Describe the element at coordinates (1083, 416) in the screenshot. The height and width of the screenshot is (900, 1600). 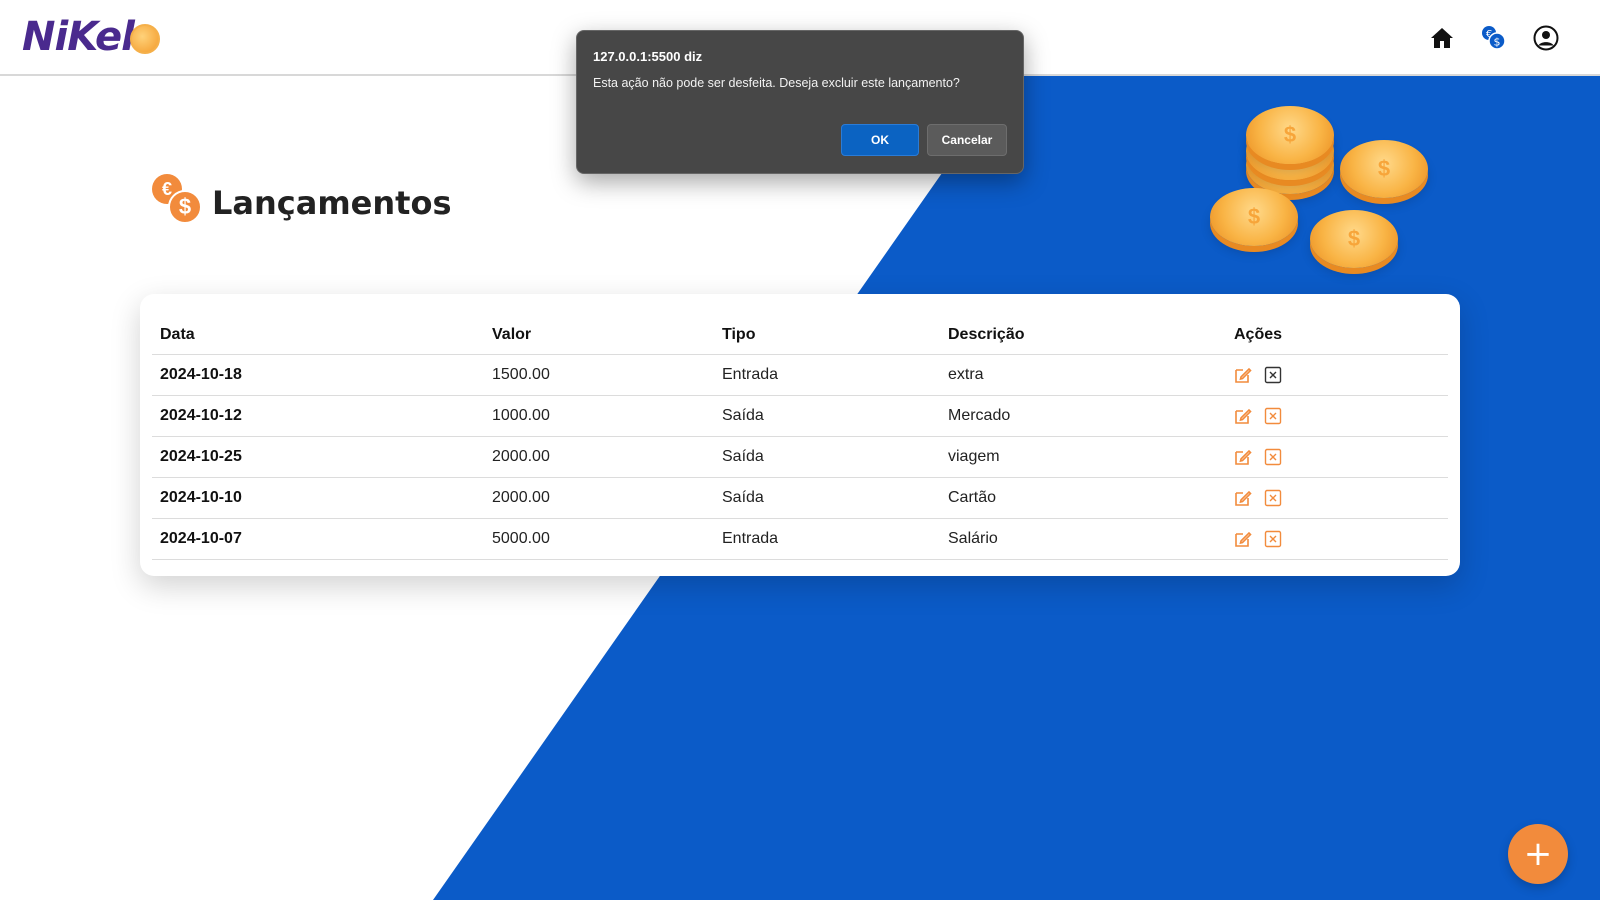
I see `cell-descricao: Mercado` at that location.